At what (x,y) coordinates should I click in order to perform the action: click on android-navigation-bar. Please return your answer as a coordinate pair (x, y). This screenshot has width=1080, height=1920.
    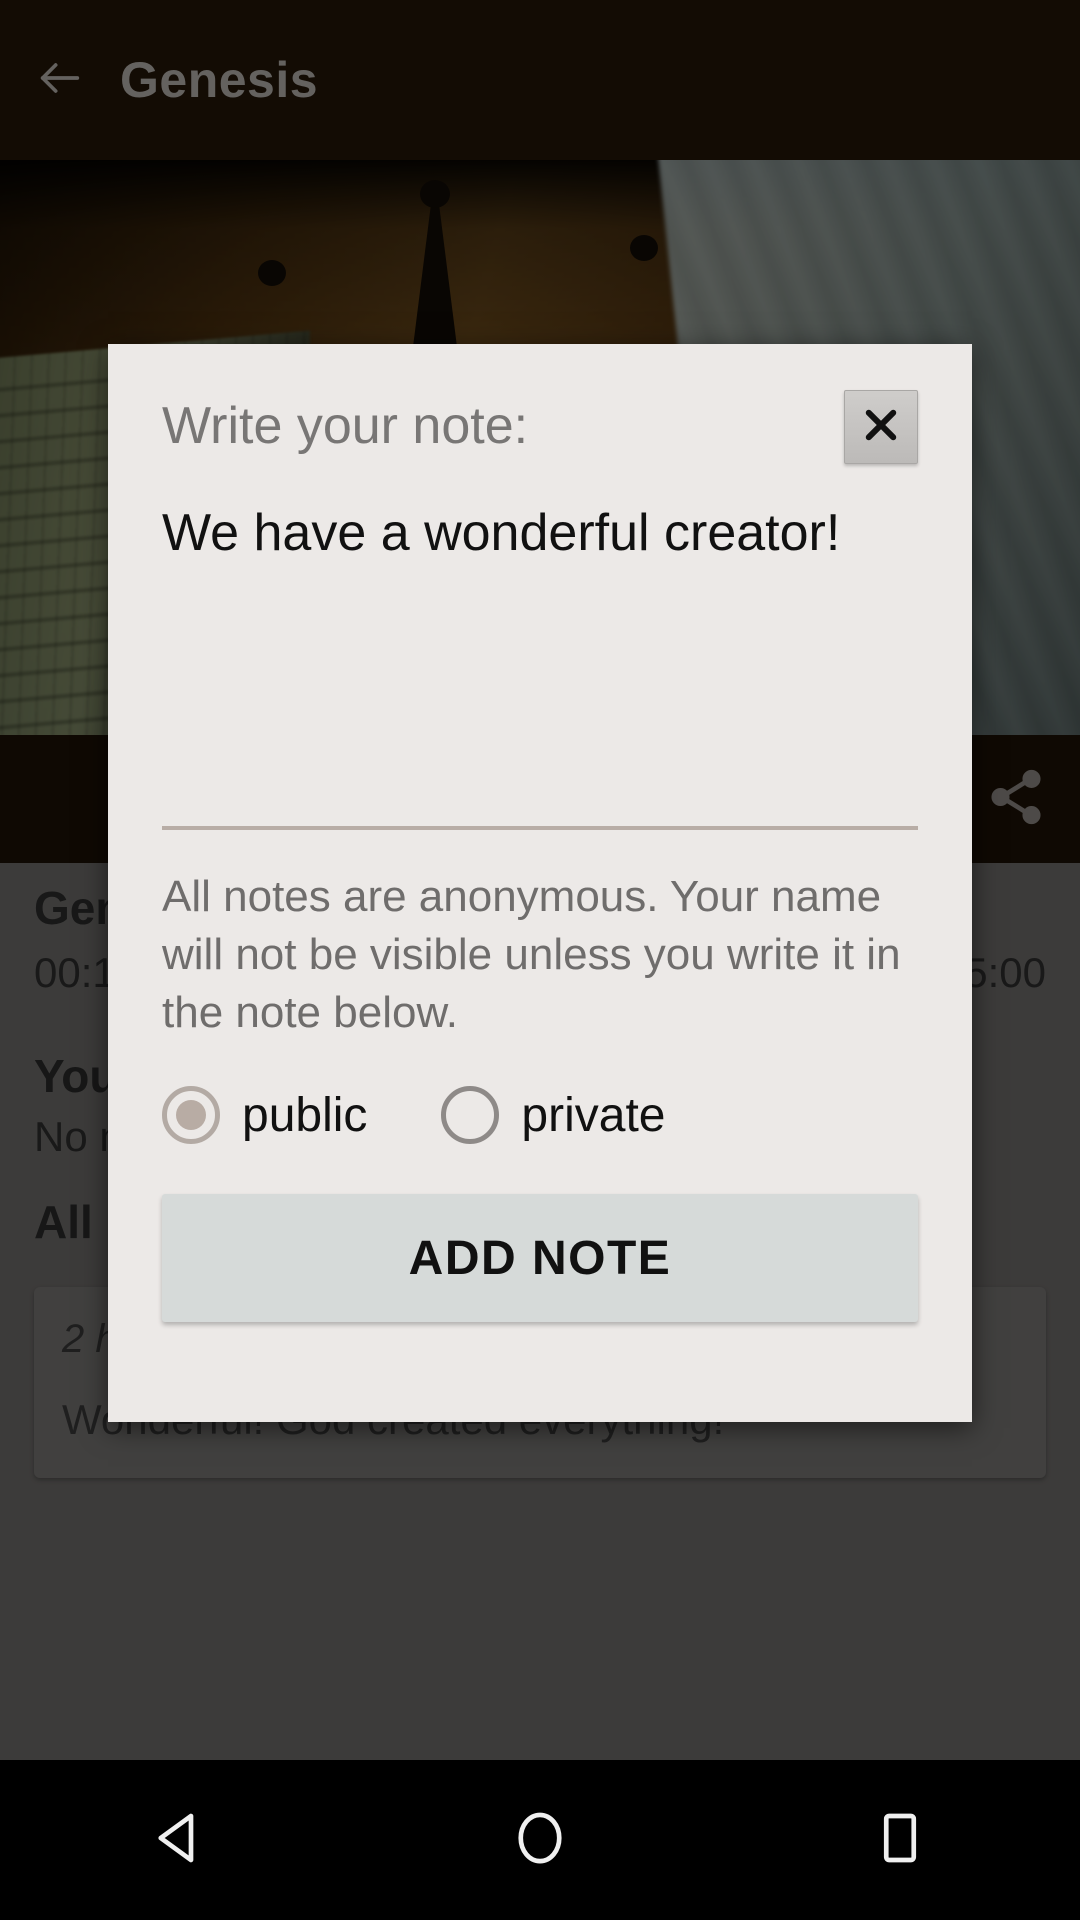
    Looking at the image, I should click on (540, 1840).